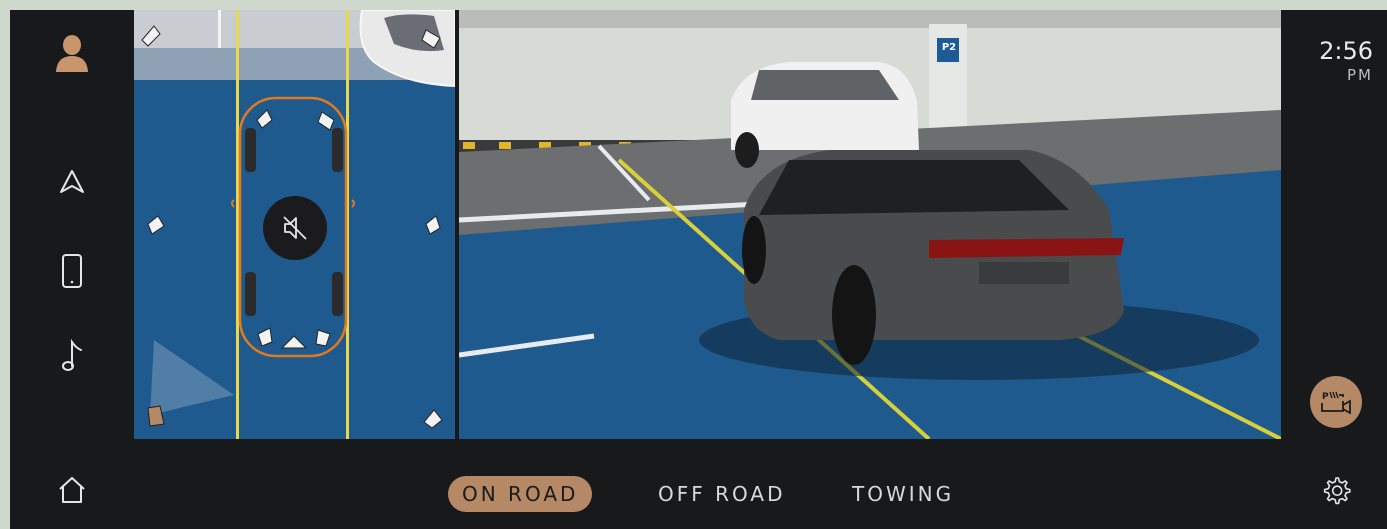  I want to click on phone-icon, so click(72, 271).